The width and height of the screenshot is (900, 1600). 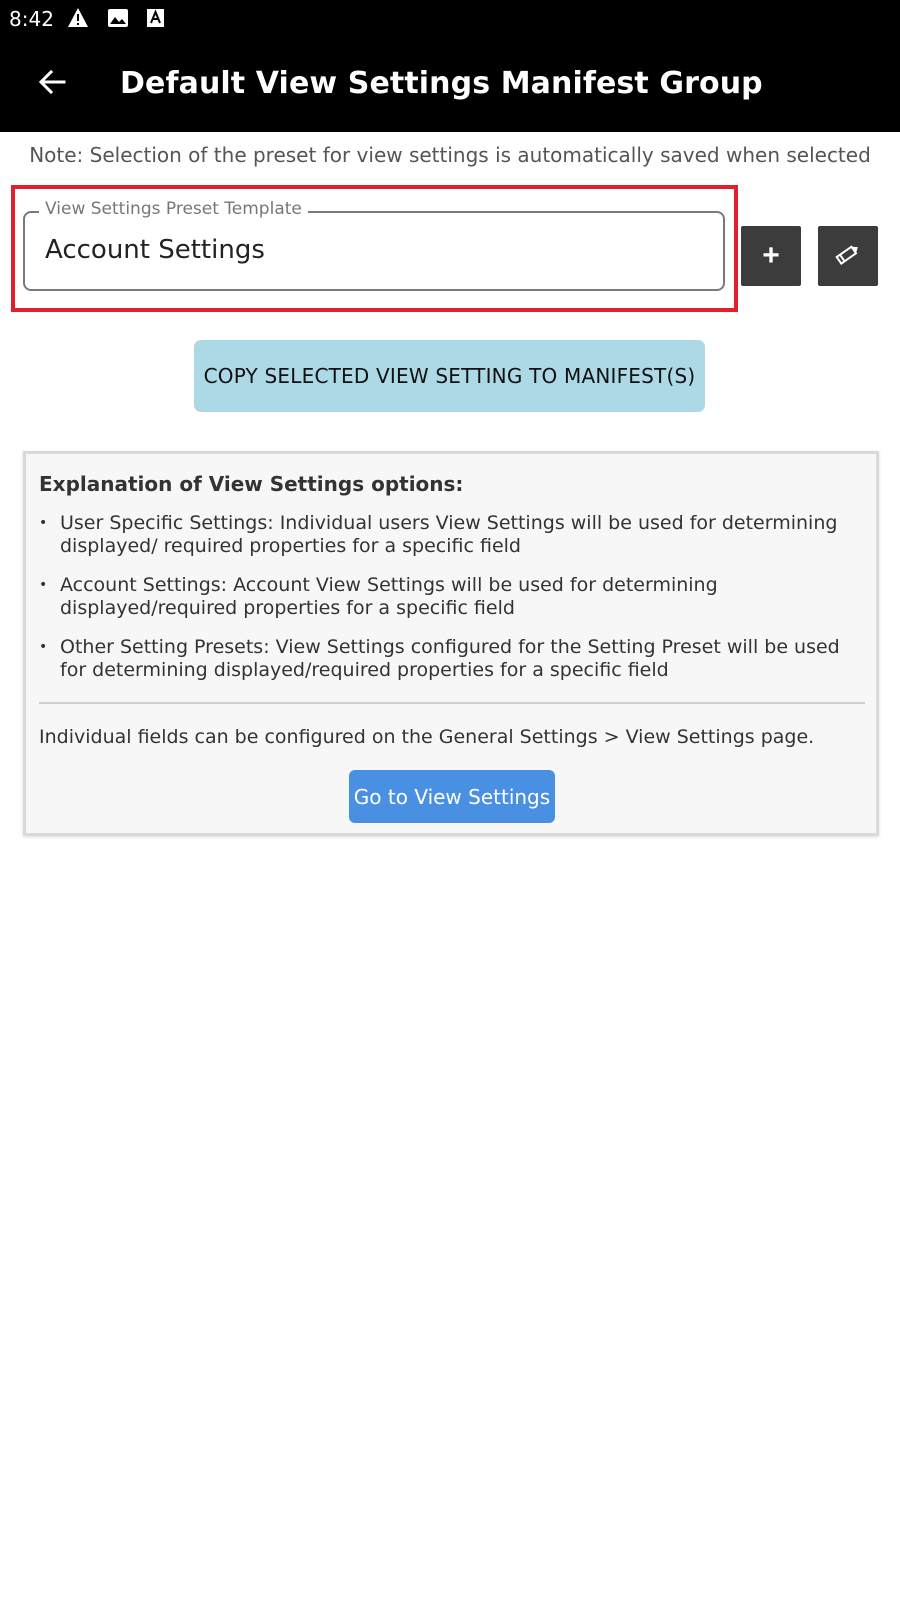 What do you see at coordinates (450, 18) in the screenshot?
I see `status-bar: 8:42` at bounding box center [450, 18].